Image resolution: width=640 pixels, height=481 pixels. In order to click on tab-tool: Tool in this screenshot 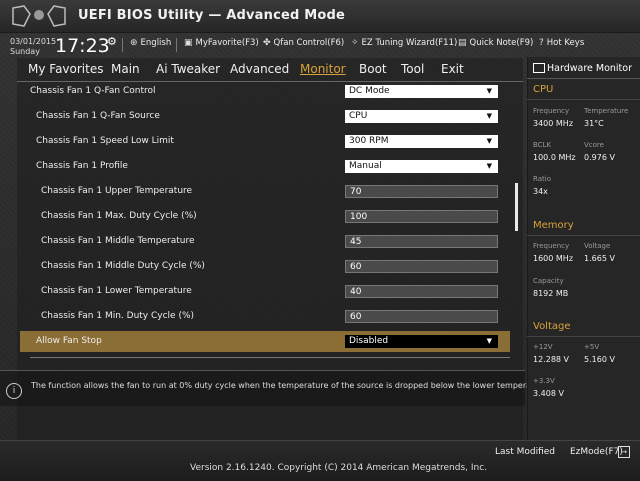, I will do `click(412, 69)`.